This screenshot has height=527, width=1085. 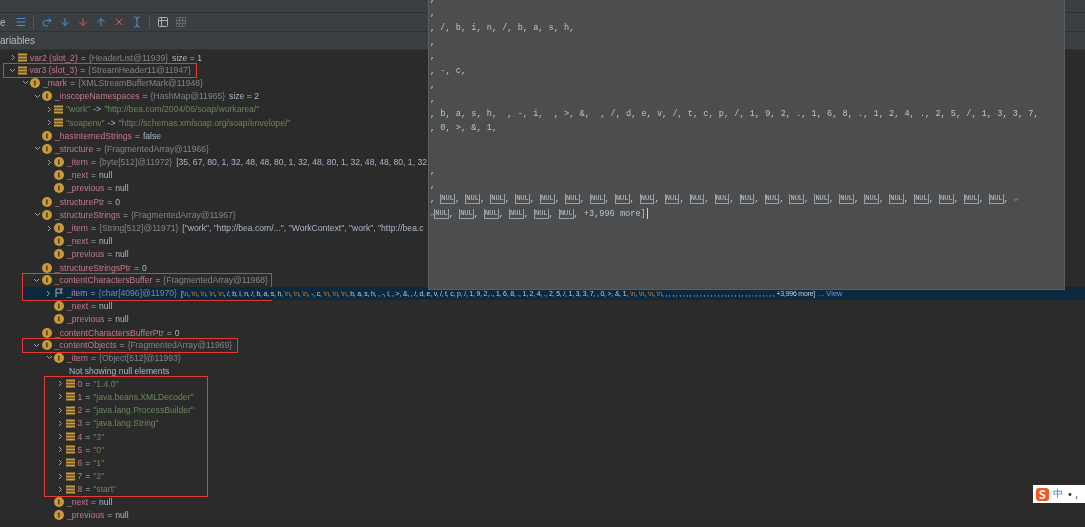 What do you see at coordinates (131, 109) in the screenshot?
I see `tree-row: "work" -> "http://bea.com/2004/06/soap/workarea/"` at bounding box center [131, 109].